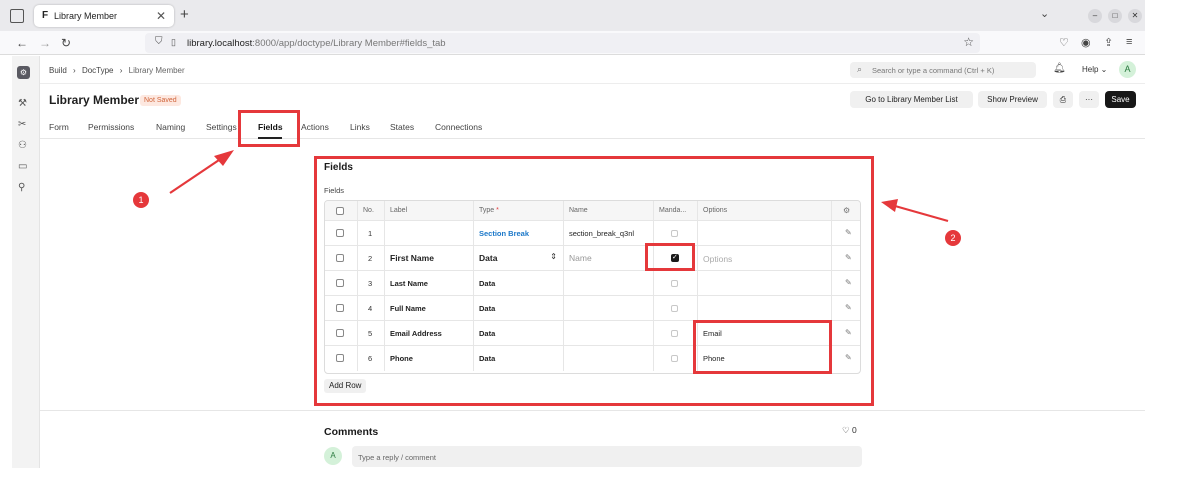 The width and height of the screenshot is (1189, 491). Describe the element at coordinates (141, 200) in the screenshot. I see `annotation-marker-1: 1` at that location.